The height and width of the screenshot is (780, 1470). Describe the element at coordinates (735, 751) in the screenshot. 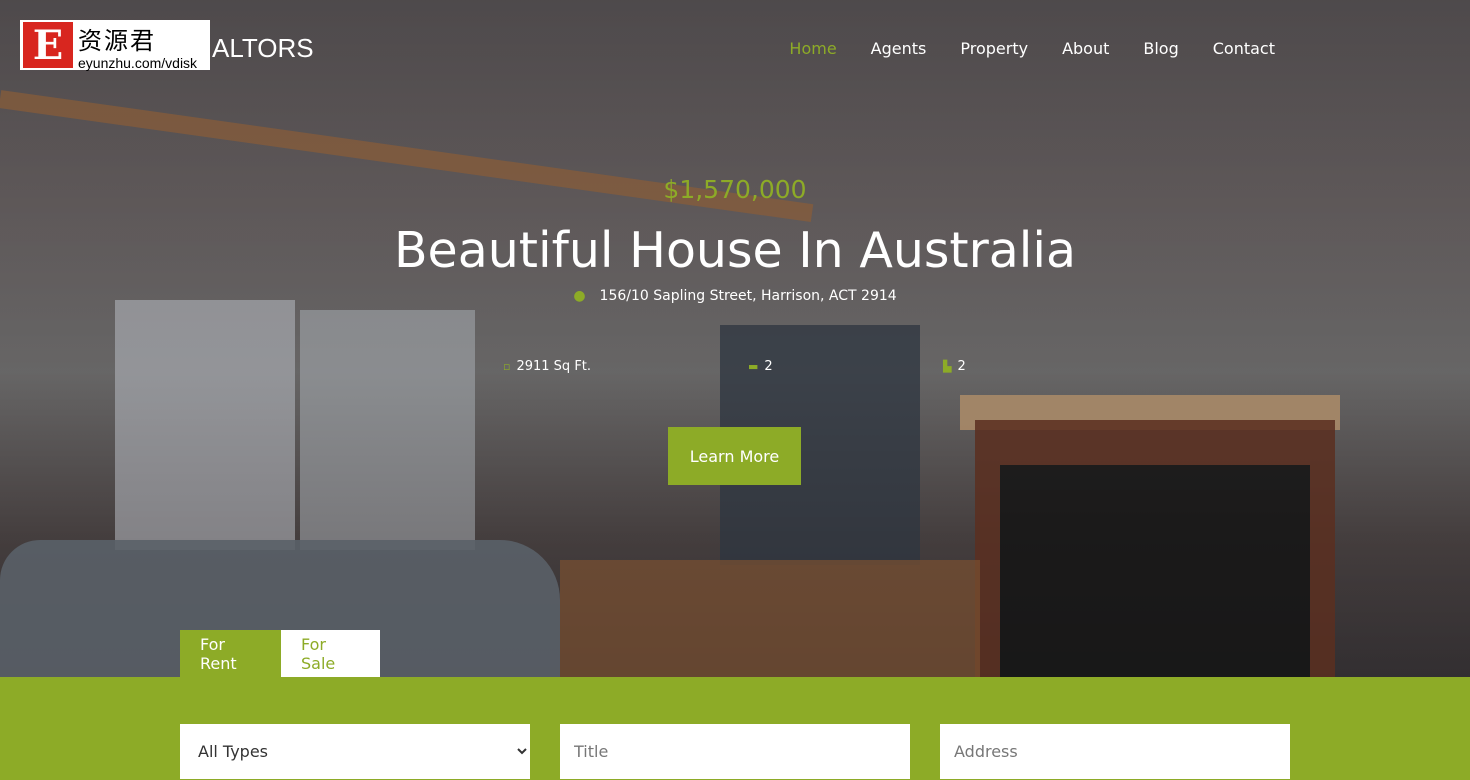

I see `title-input` at that location.